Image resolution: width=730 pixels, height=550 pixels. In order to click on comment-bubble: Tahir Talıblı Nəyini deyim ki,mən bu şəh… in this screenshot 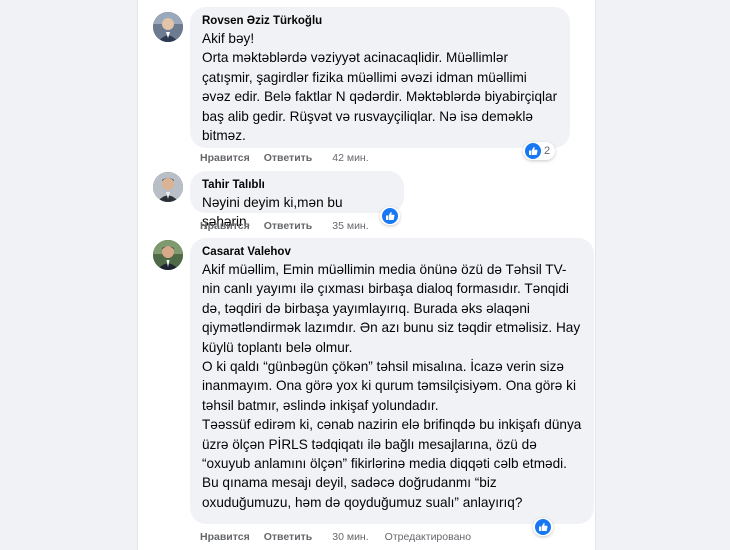, I will do `click(297, 200)`.